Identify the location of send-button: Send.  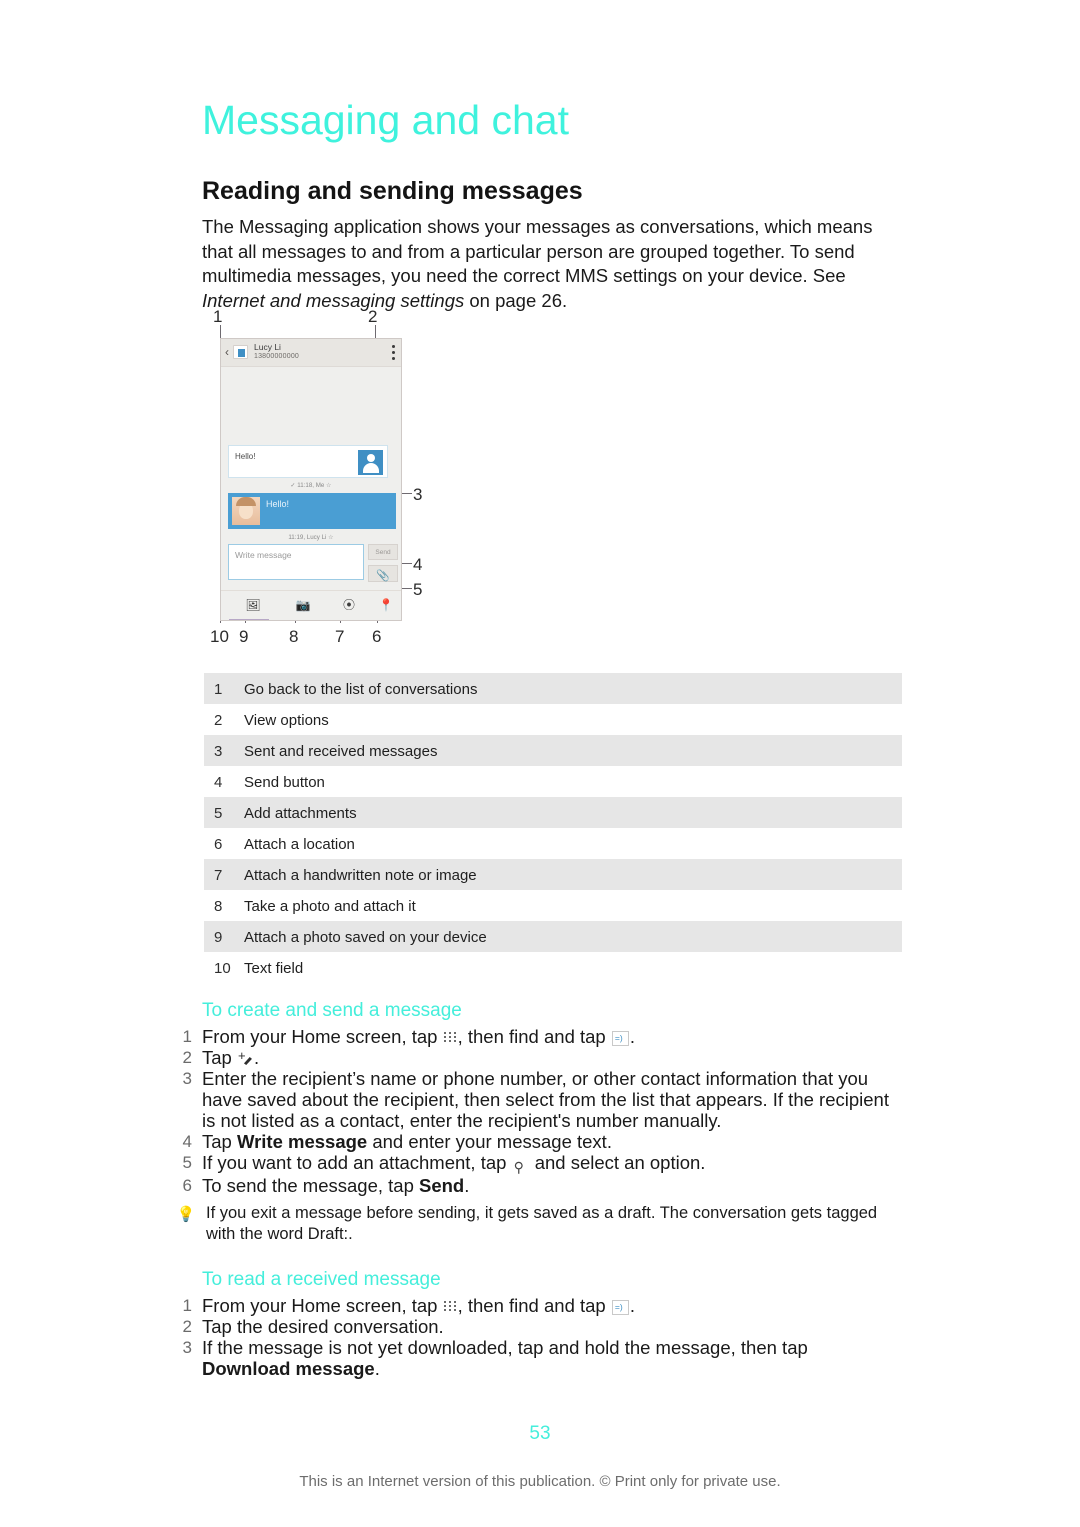
(383, 552).